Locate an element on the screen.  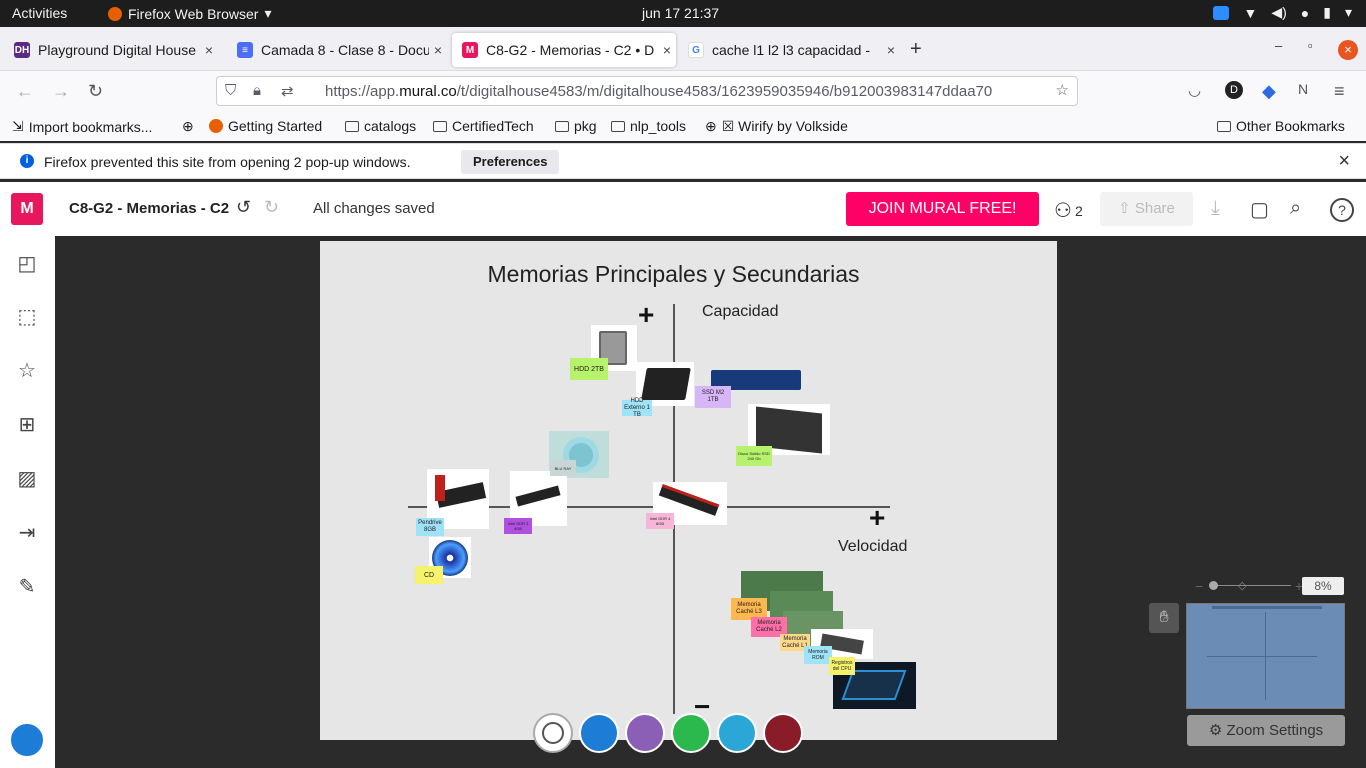
forward-button: → is located at coordinates (61, 91).